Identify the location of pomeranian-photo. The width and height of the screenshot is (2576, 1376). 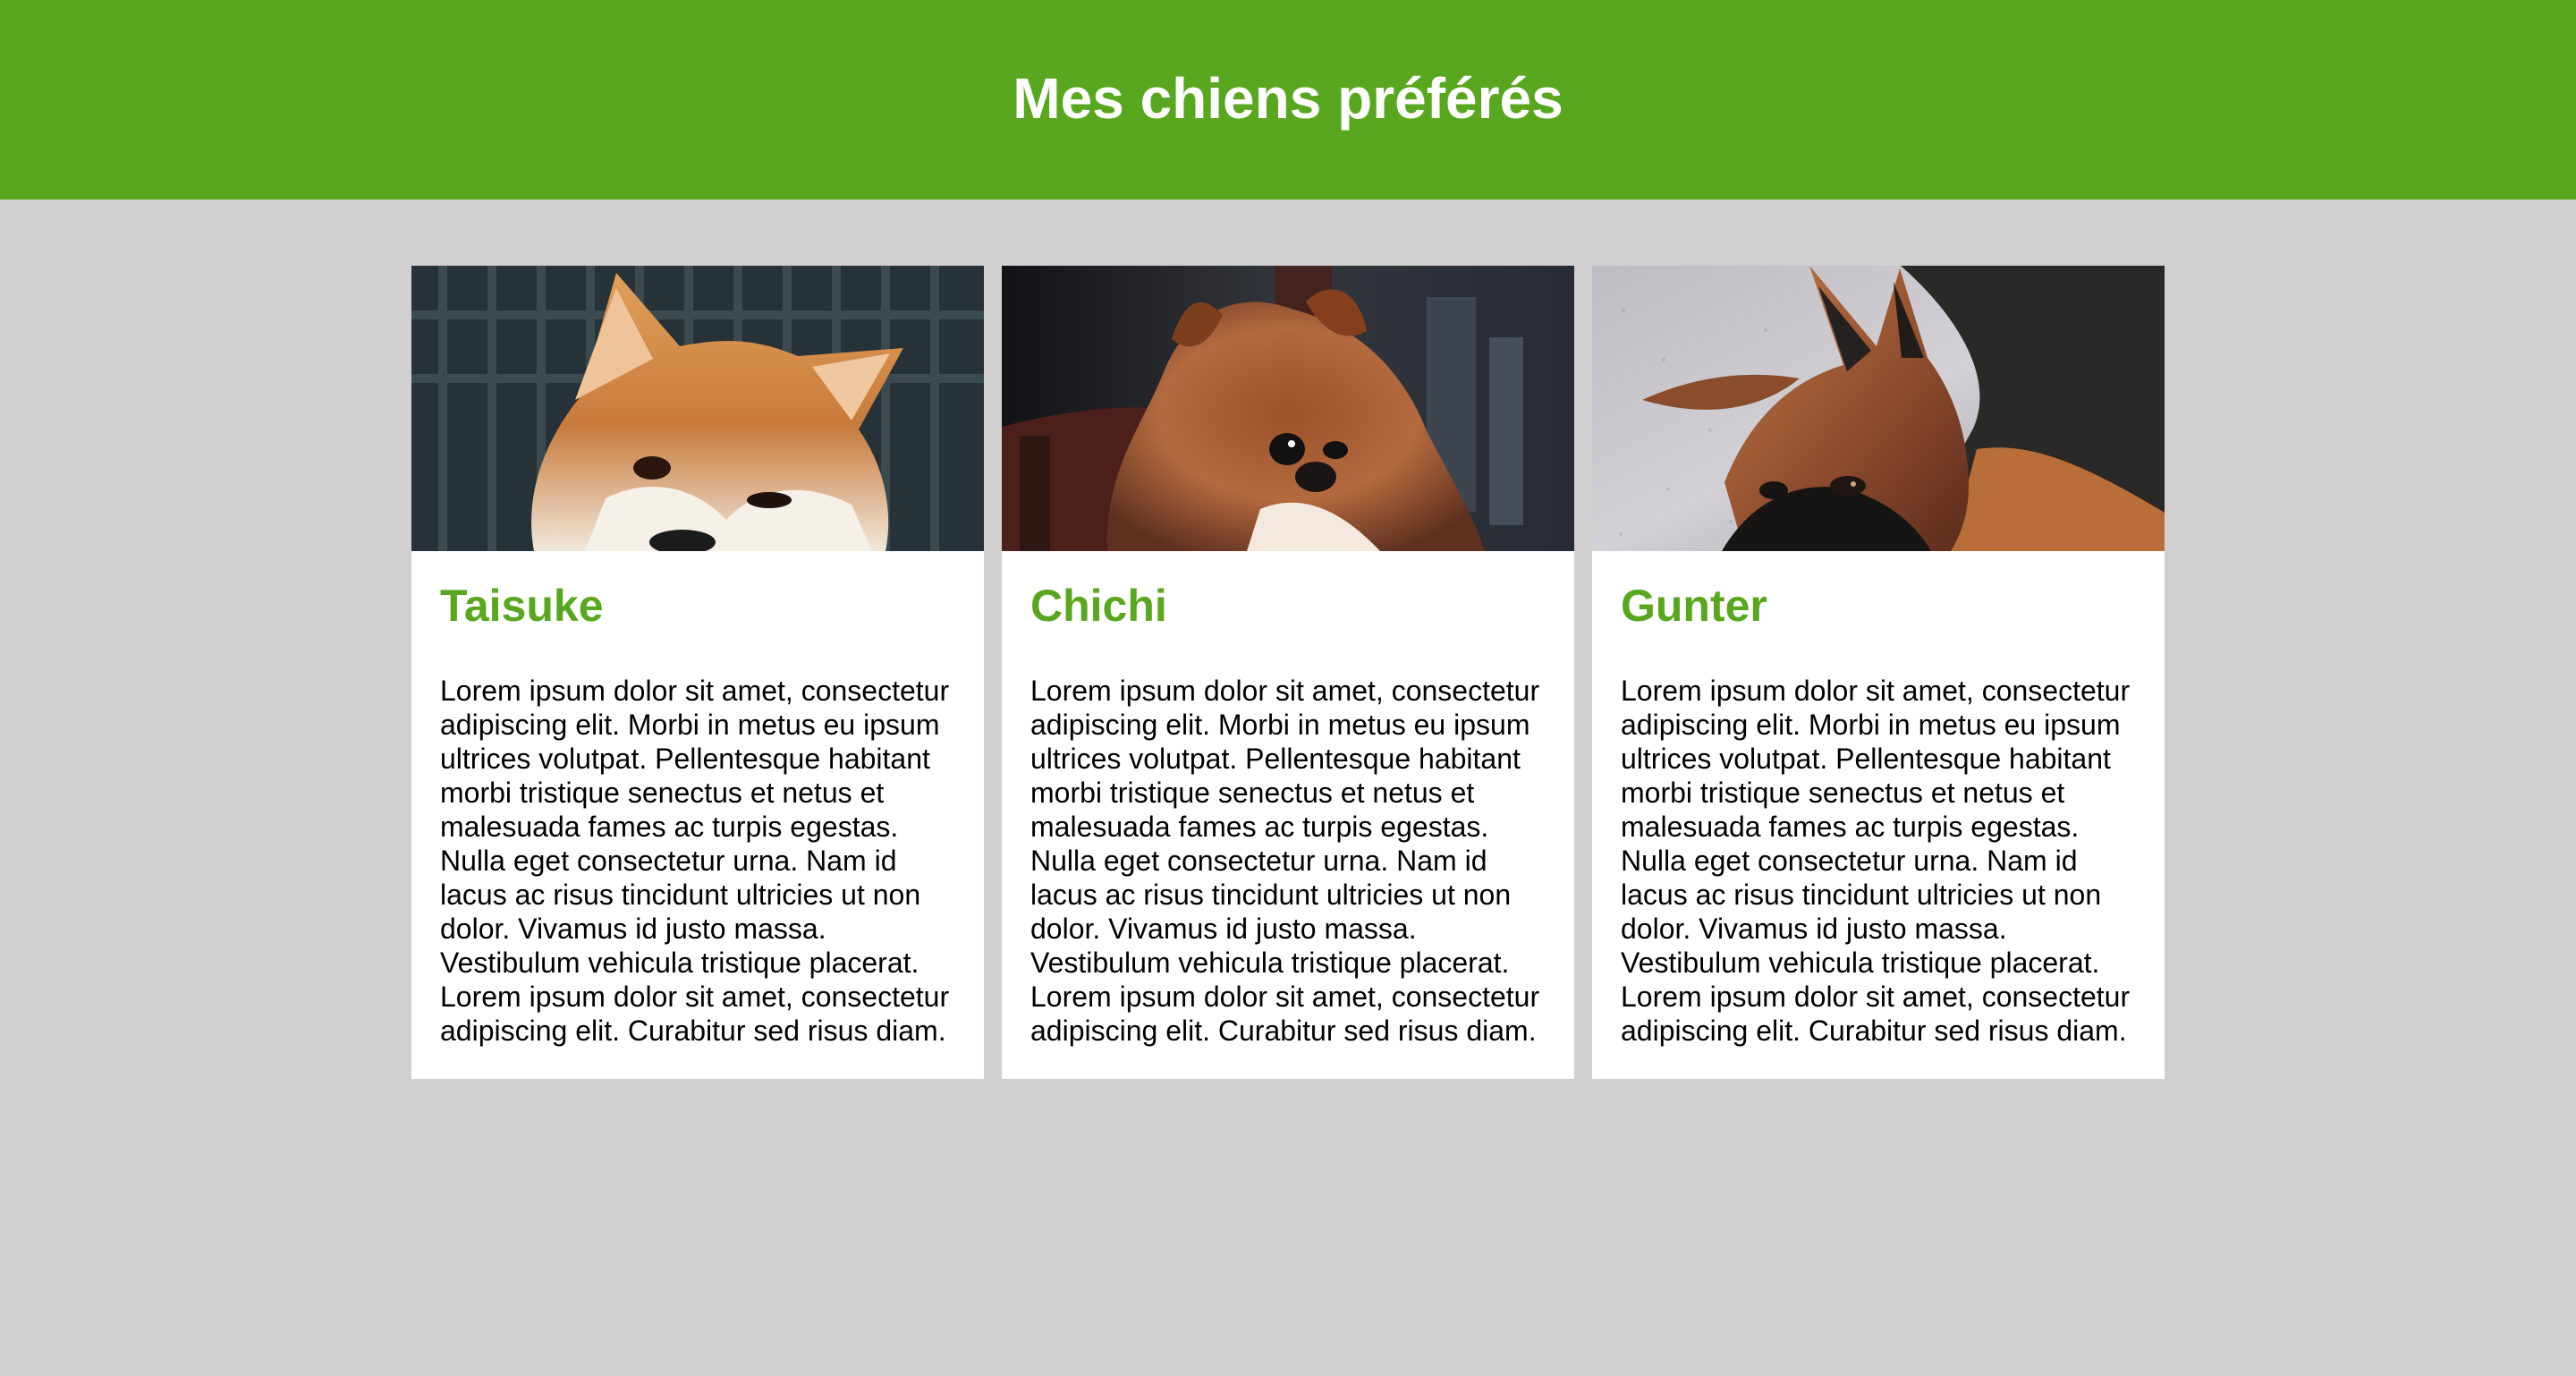
(1288, 409).